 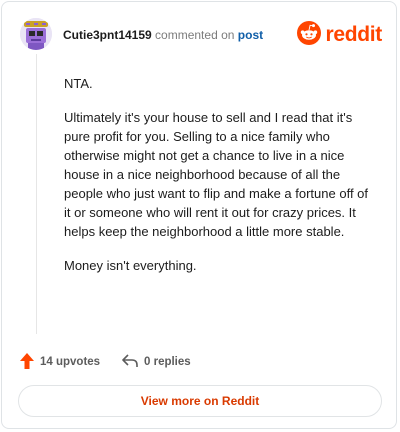 I want to click on comment-paragraph: Money isn't everything., so click(x=130, y=265).